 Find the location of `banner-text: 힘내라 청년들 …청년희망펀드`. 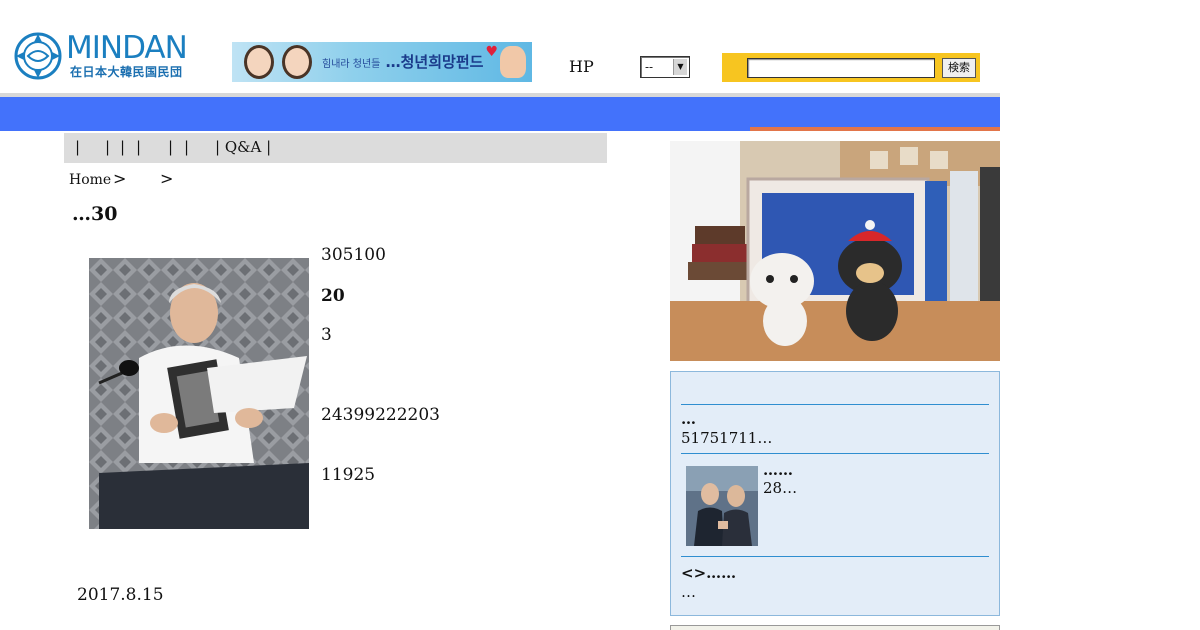

banner-text: 힘내라 청년들 …청년희망펀드 is located at coordinates (402, 61).